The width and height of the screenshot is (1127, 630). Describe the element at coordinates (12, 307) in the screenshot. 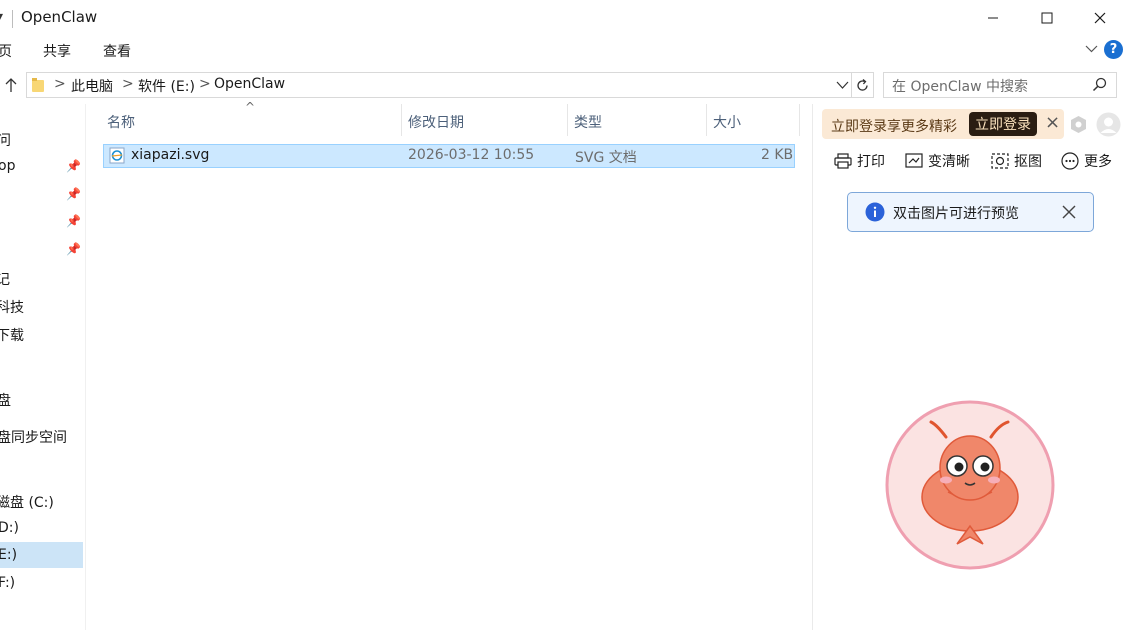

I see `nav-item-tech: 科技` at that location.